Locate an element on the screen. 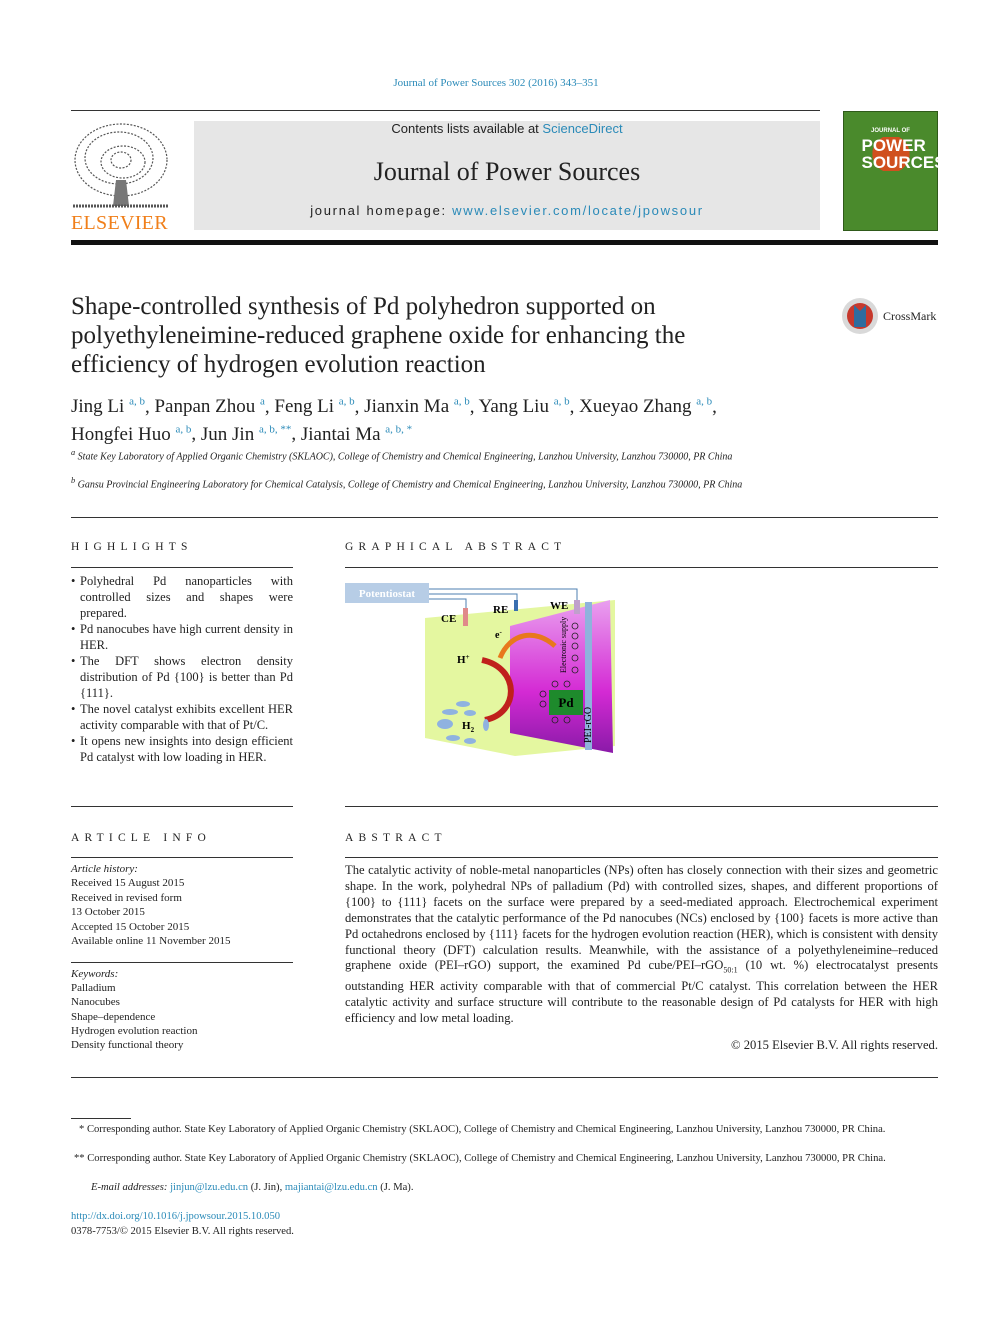 This screenshot has height=1323, width=992. author: Xueyao Zhang a, b is located at coordinates (645, 406).